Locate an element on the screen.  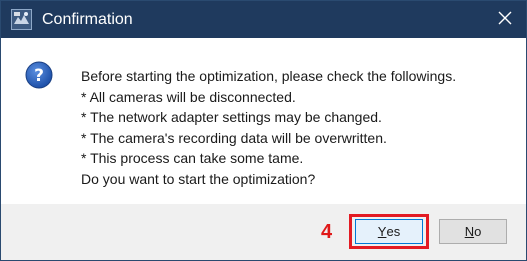
no-accelerator: N is located at coordinates (469, 231).